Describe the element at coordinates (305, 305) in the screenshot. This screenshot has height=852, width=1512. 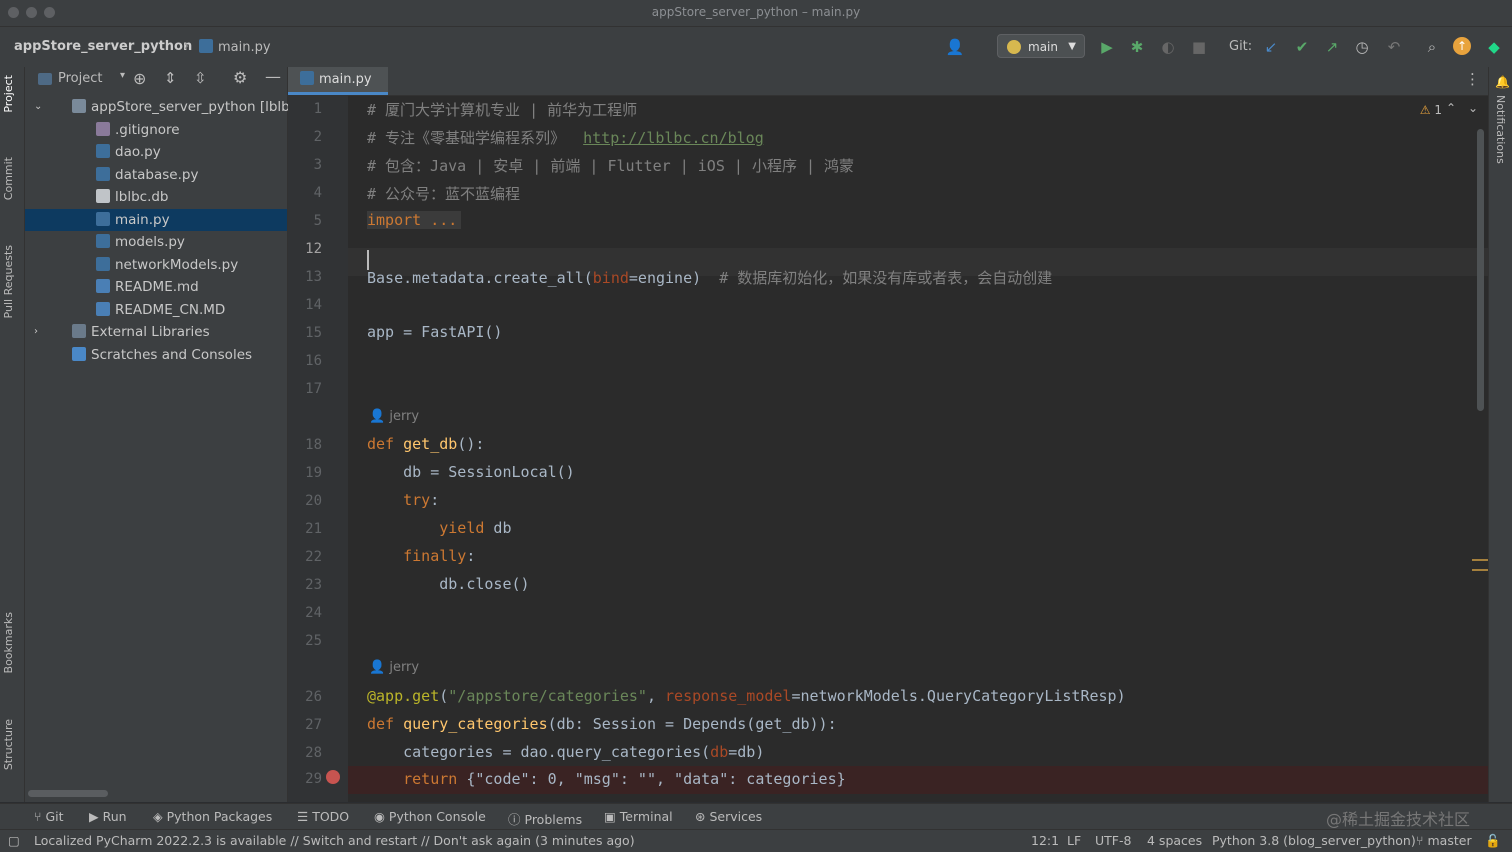
I see `line-number: 14` at that location.